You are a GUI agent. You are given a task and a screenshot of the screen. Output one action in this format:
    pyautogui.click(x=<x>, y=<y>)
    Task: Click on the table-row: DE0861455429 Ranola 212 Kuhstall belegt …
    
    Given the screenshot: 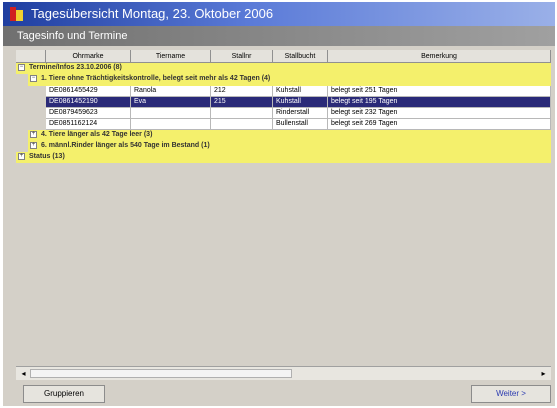 What is the action you would take?
    pyautogui.click(x=298, y=91)
    